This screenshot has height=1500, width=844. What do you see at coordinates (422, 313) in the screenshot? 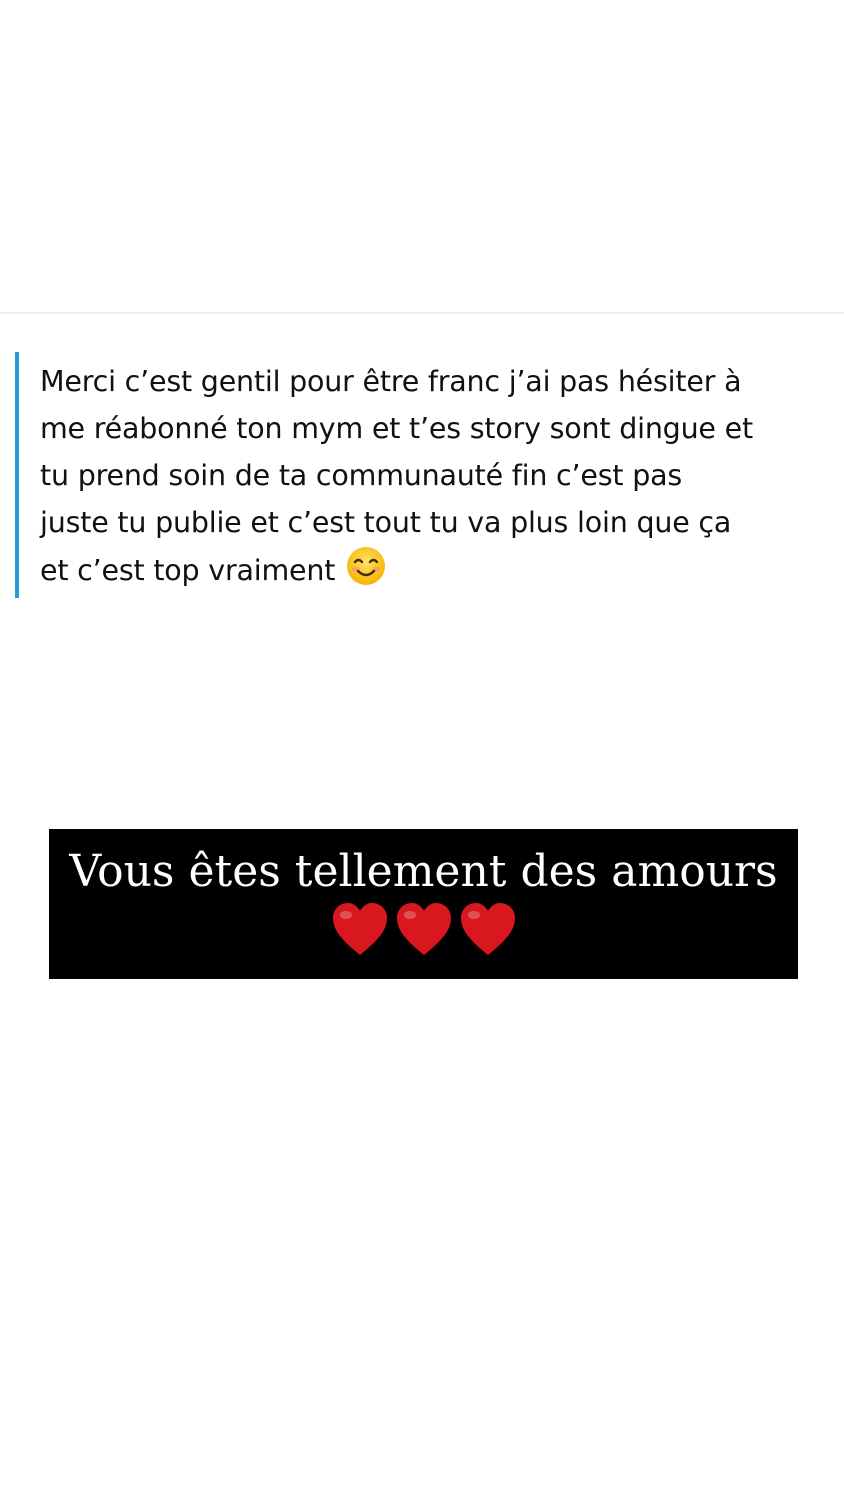
I see `divider` at bounding box center [422, 313].